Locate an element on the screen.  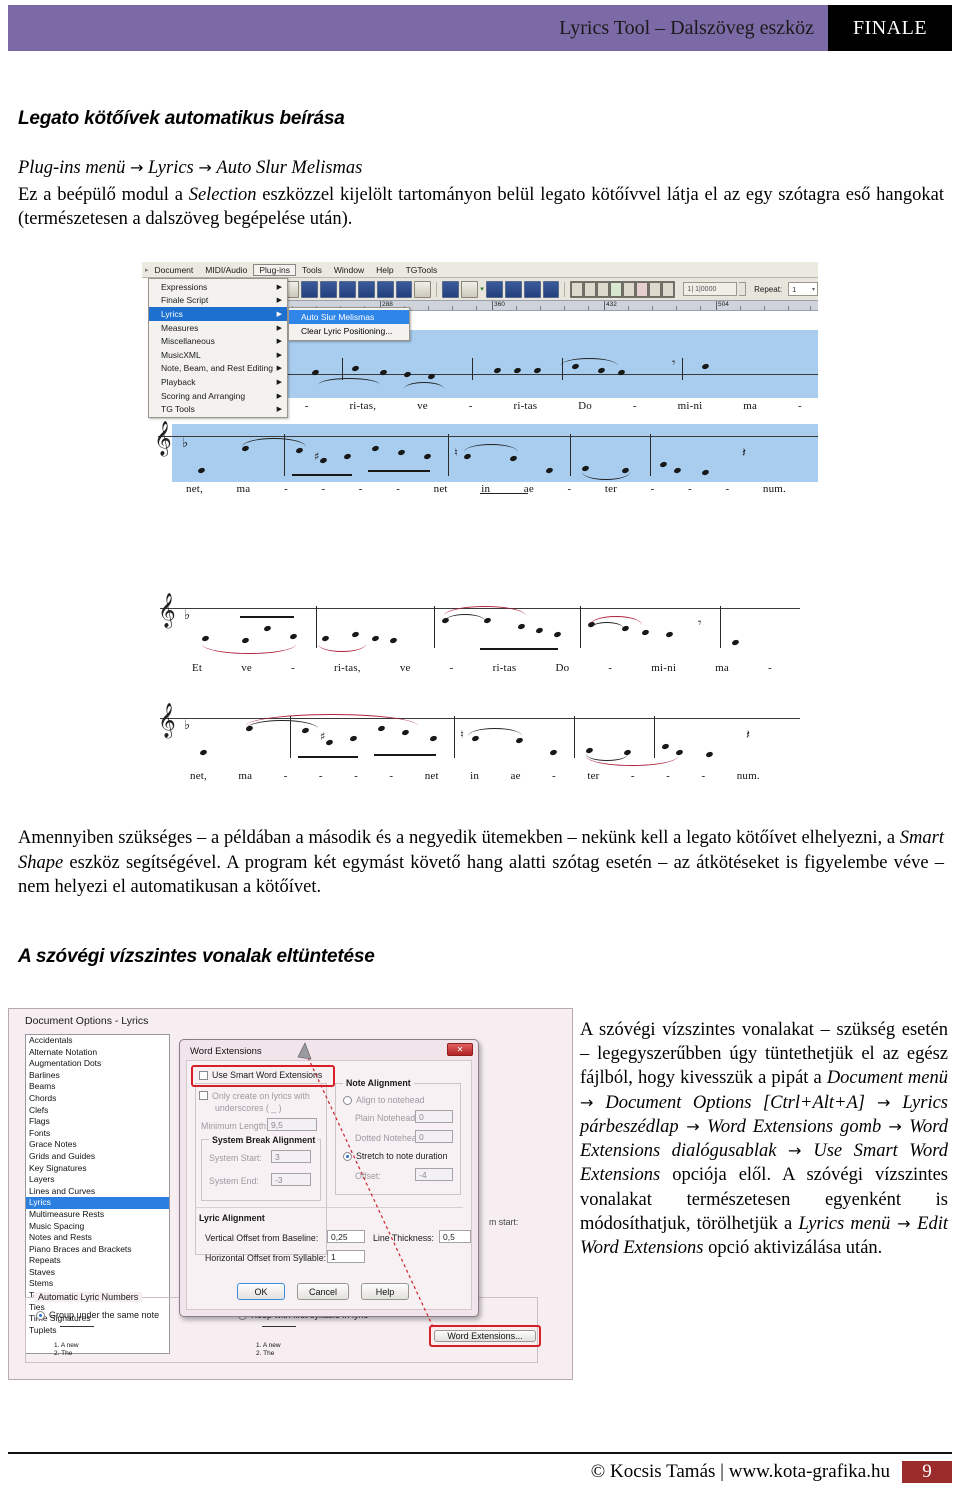
field-system-end: -3 is located at coordinates (291, 1179).